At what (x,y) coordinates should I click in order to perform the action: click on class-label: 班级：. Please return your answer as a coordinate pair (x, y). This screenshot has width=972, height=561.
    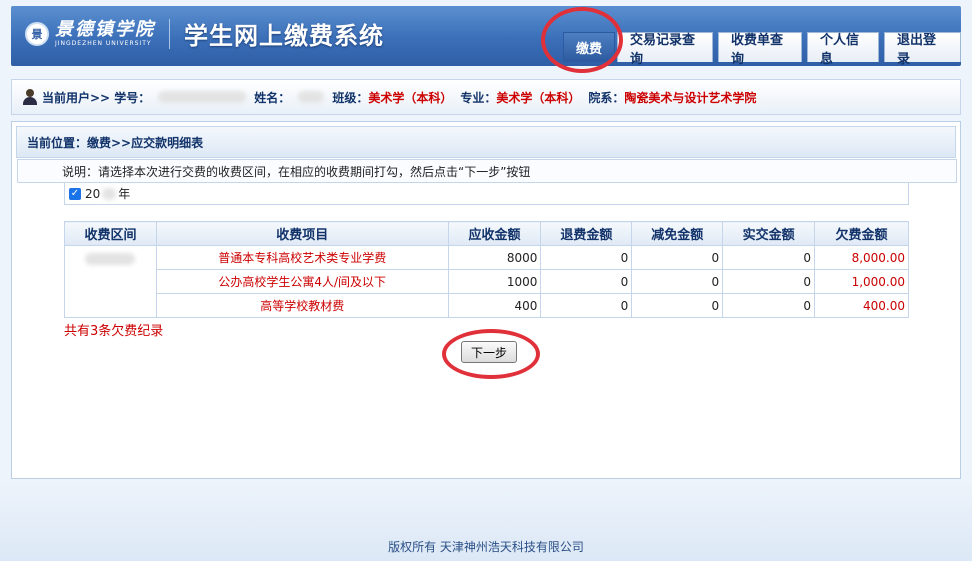
    Looking at the image, I should click on (350, 97).